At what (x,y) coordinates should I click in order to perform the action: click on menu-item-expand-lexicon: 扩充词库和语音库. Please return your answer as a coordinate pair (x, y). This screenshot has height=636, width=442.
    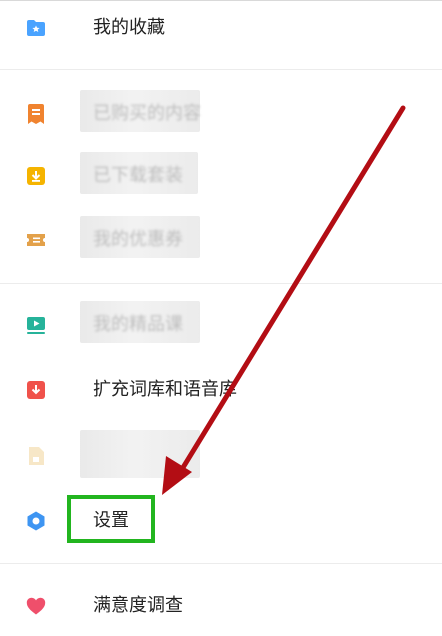
    Looking at the image, I should click on (221, 390).